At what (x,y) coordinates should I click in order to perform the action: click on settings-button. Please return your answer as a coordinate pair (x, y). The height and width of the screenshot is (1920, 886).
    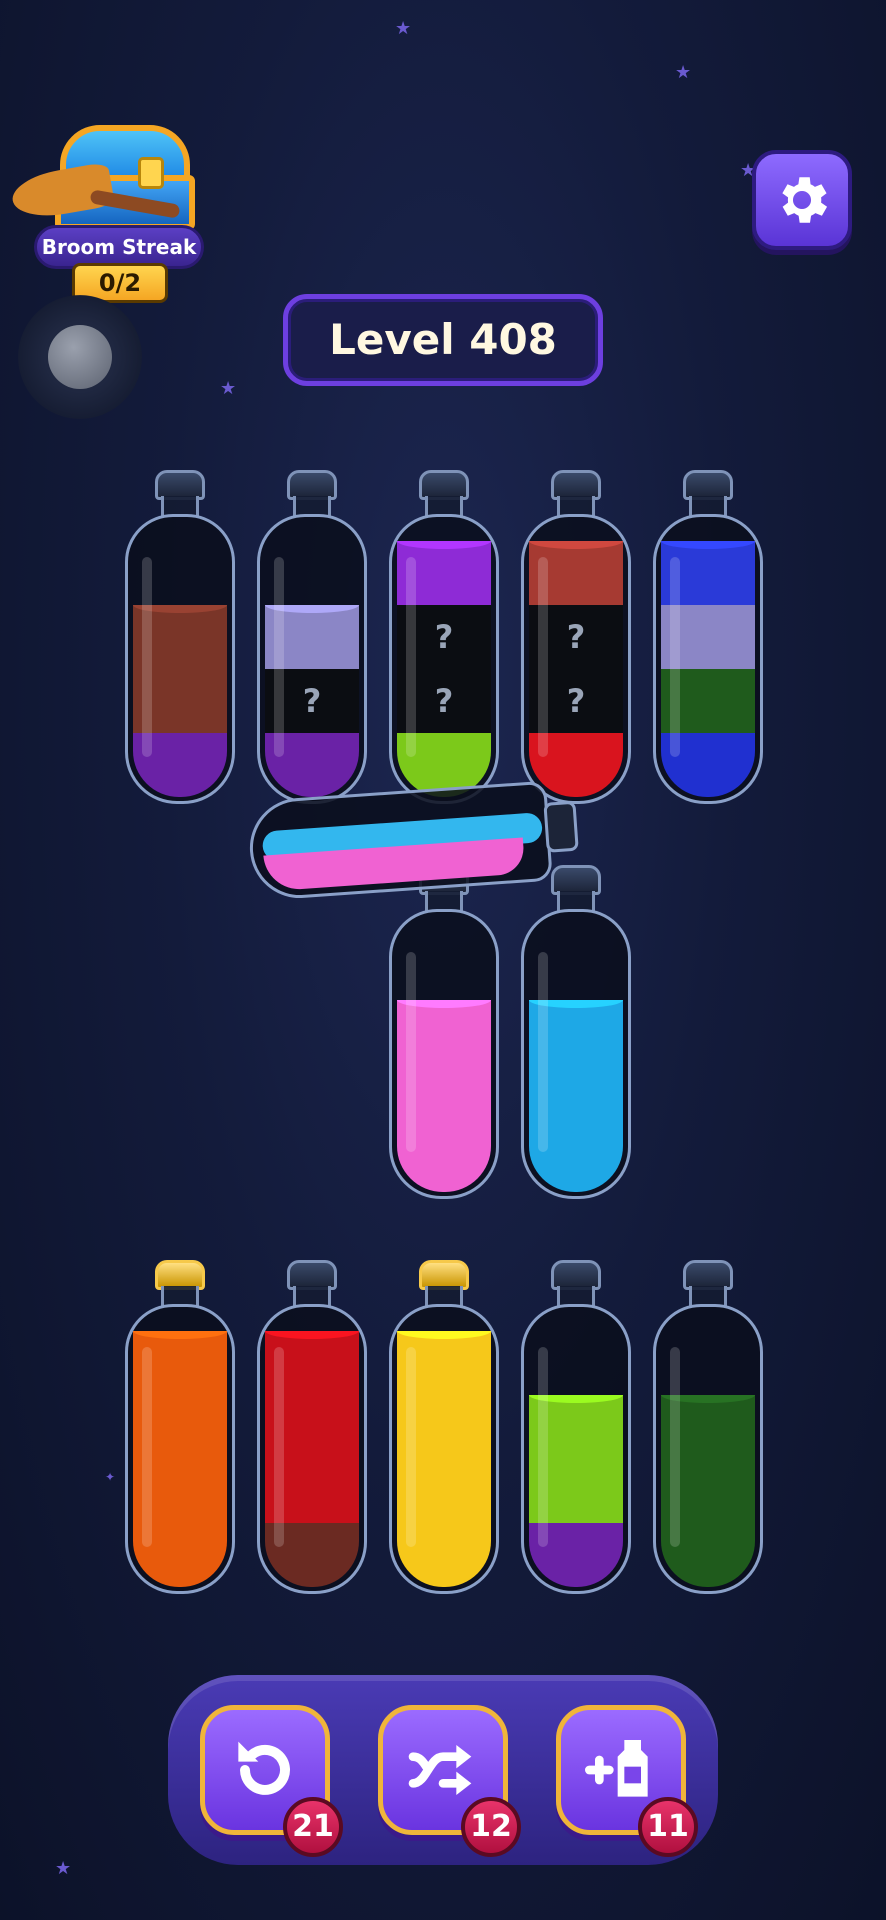
    Looking at the image, I should click on (802, 200).